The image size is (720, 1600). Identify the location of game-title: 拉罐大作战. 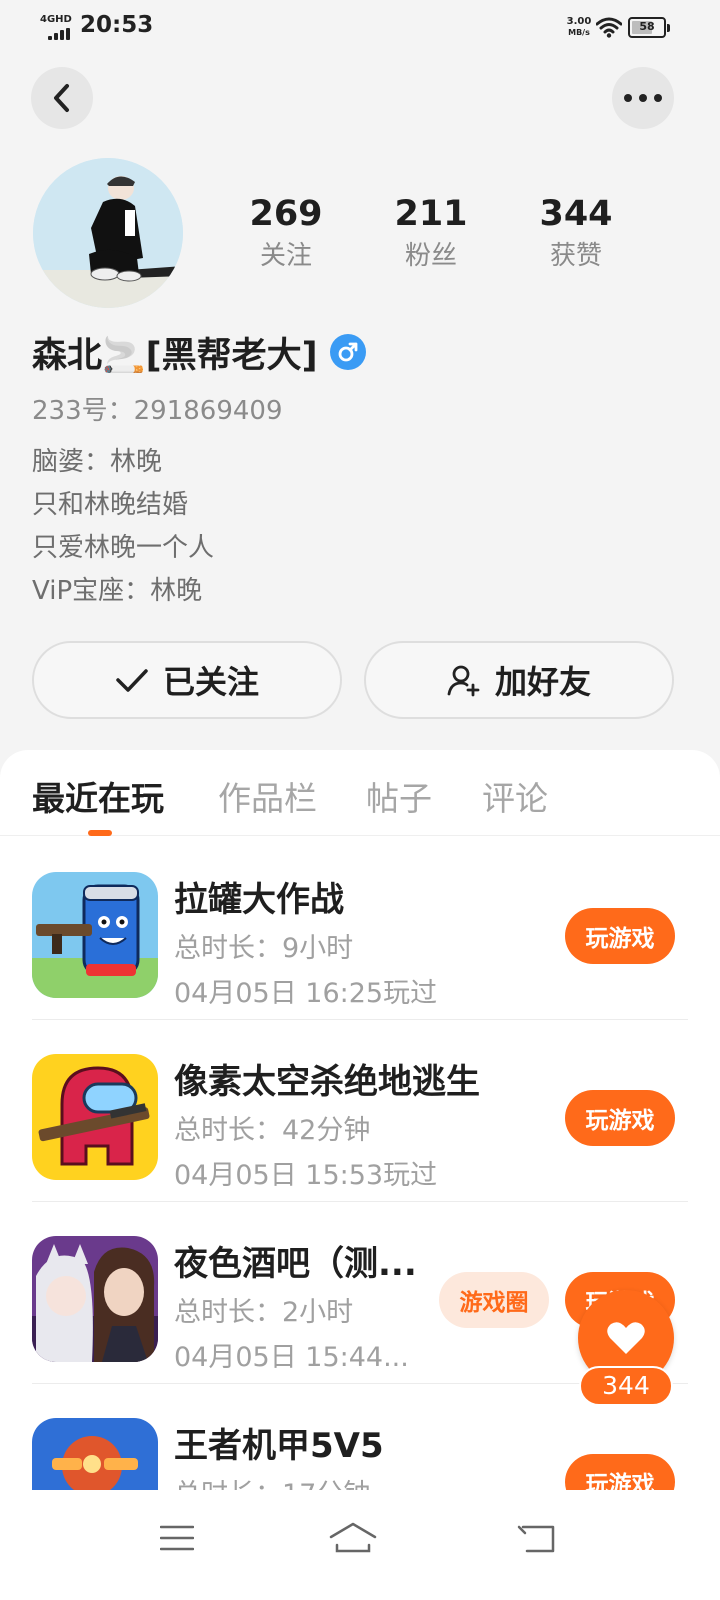
(259, 900).